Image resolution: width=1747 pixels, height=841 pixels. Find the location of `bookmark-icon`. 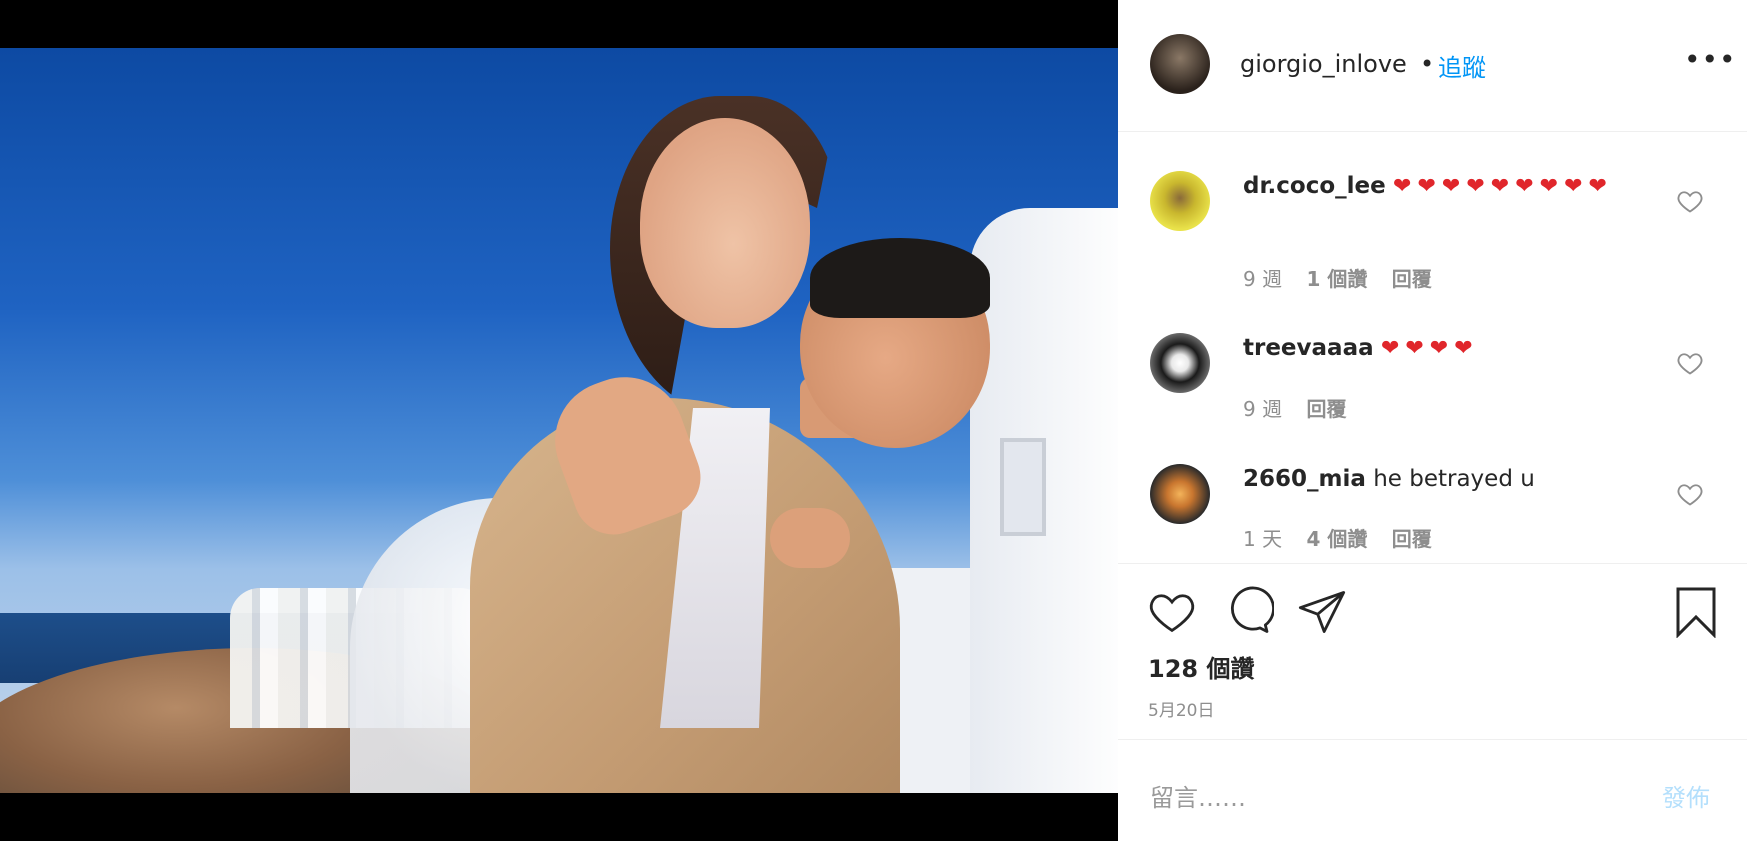

bookmark-icon is located at coordinates (1696, 612).